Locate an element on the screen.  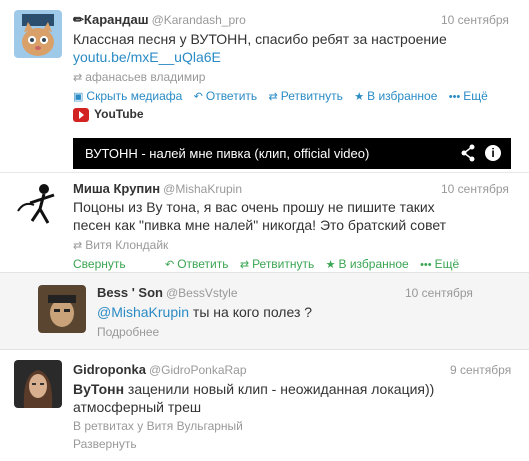
retweet-info: В ретвитах у Витя Вульгарный is located at coordinates (158, 426).